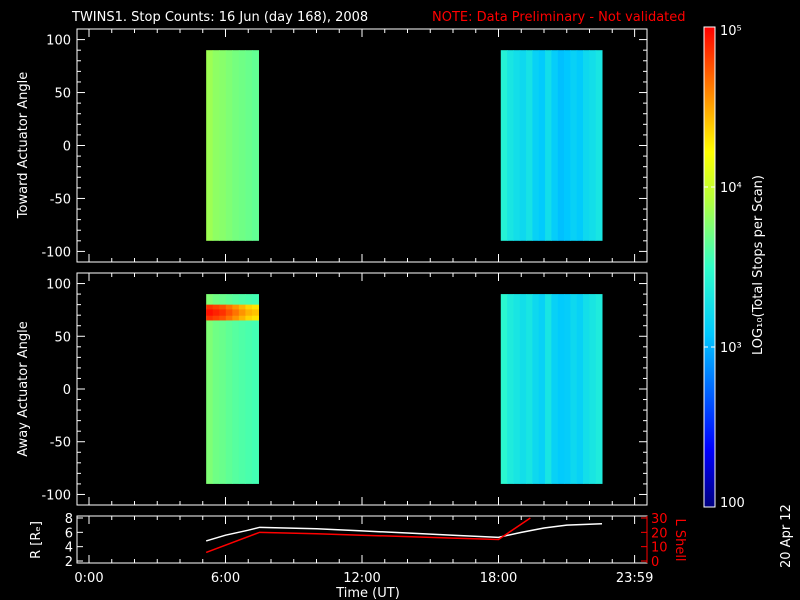 This screenshot has width=800, height=600. What do you see at coordinates (498, 578) in the screenshot?
I see `x-tick-label: 18:00` at bounding box center [498, 578].